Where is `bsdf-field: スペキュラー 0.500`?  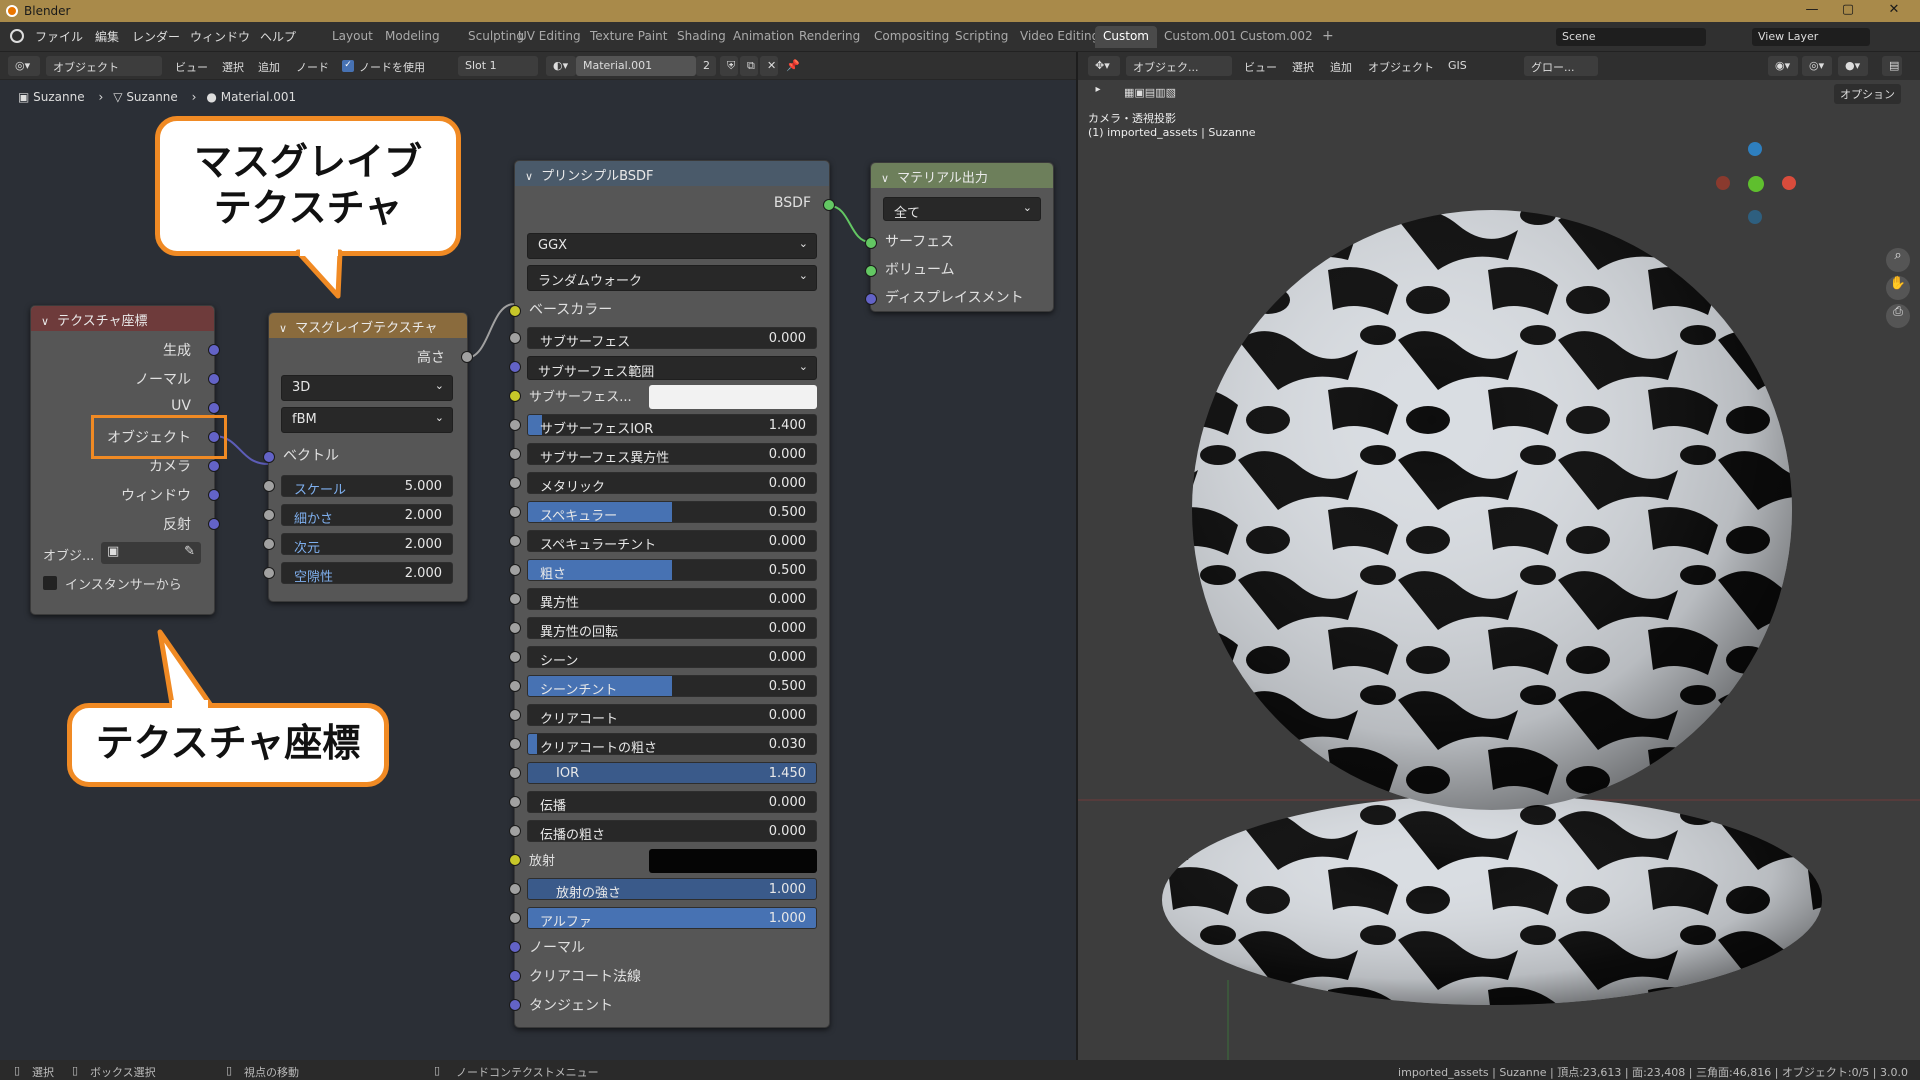 bsdf-field: スペキュラー 0.500 is located at coordinates (672, 512).